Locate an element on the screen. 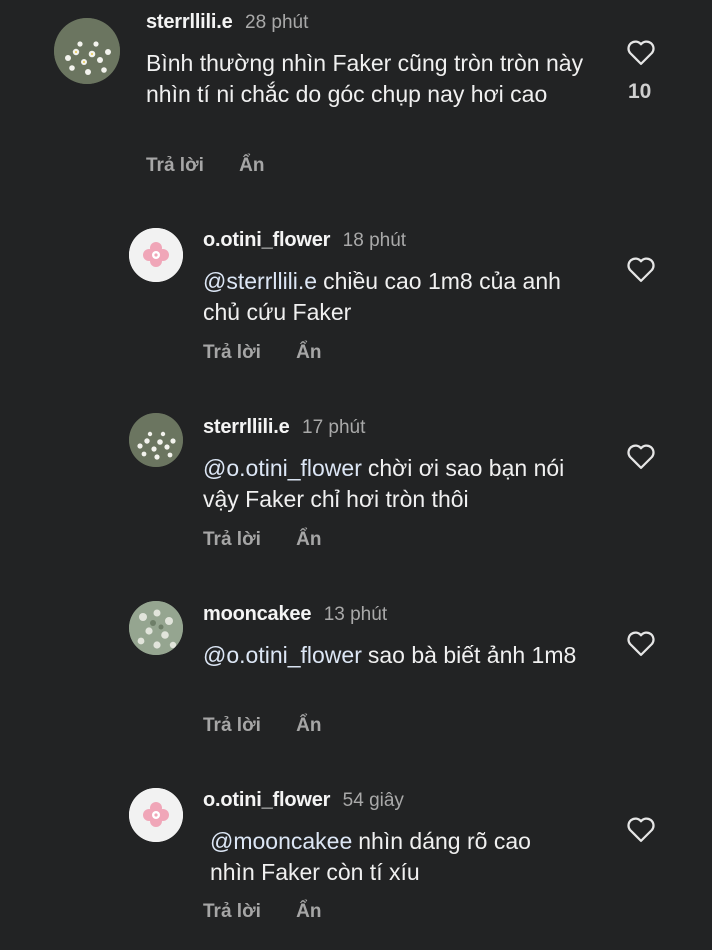 This screenshot has height=950, width=712. comment-text: @o.otini_flower sao bà biết ảnh 1m8 is located at coordinates (393, 655).